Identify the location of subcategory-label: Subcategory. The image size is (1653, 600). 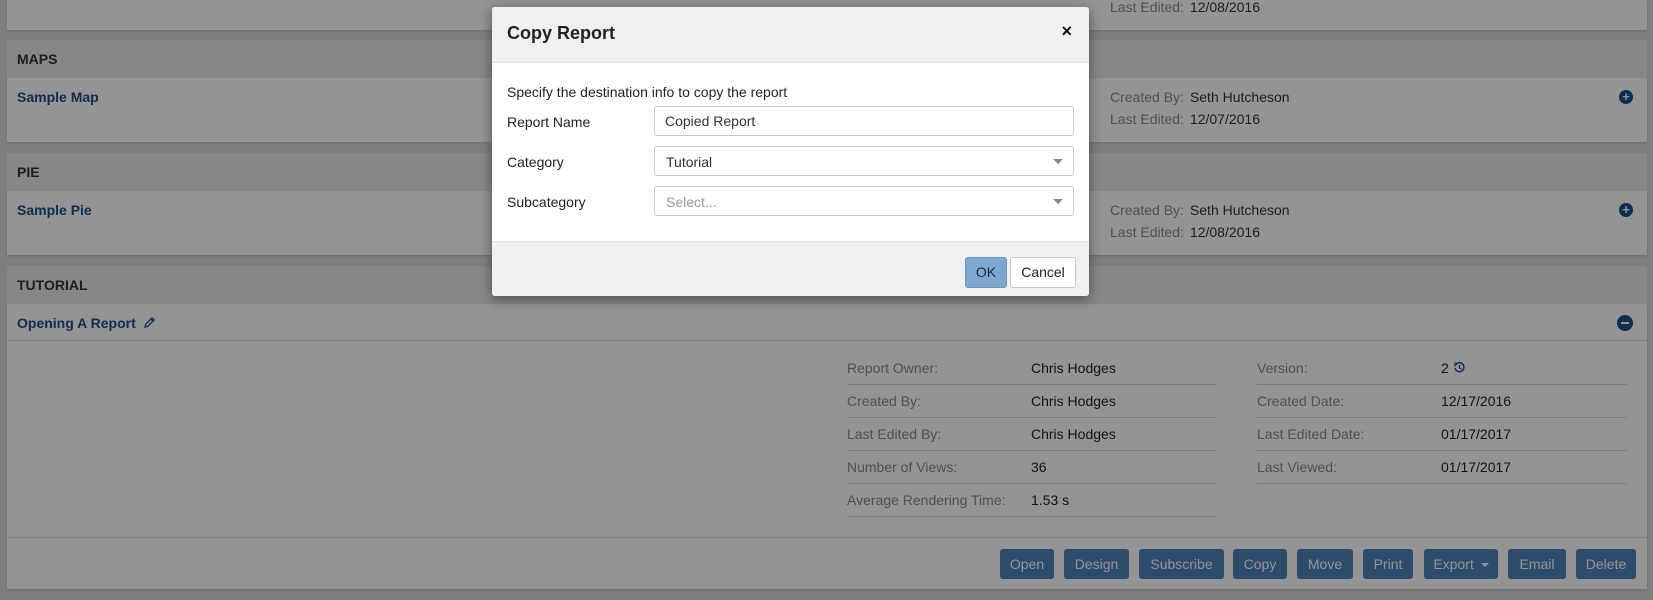
(546, 202).